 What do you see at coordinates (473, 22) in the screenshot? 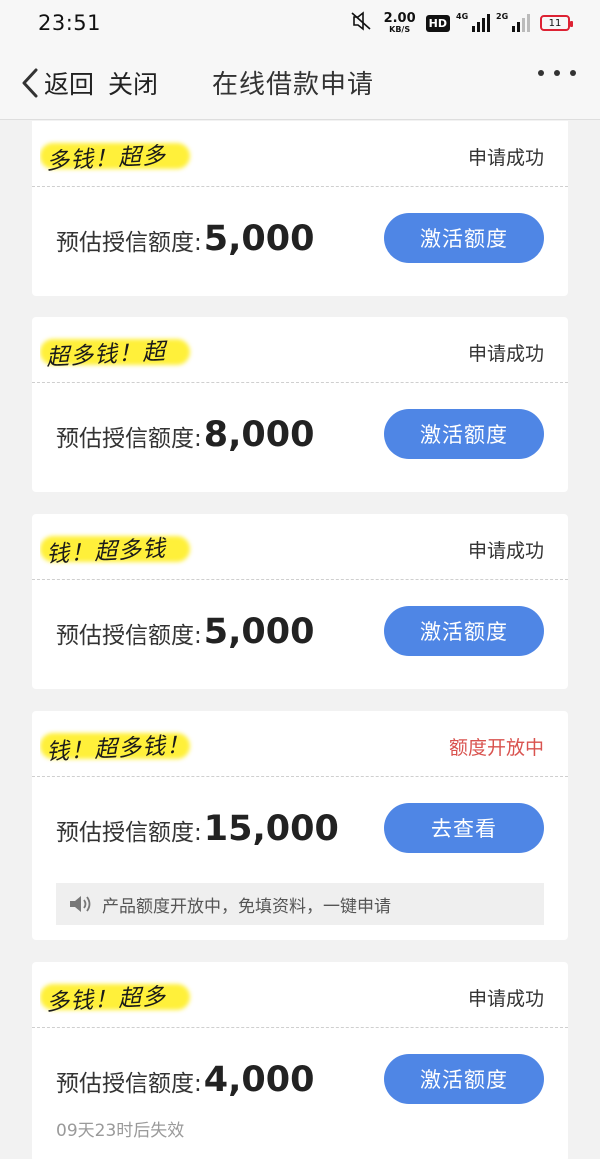
I see `signal-4g-icon: 4G` at bounding box center [473, 22].